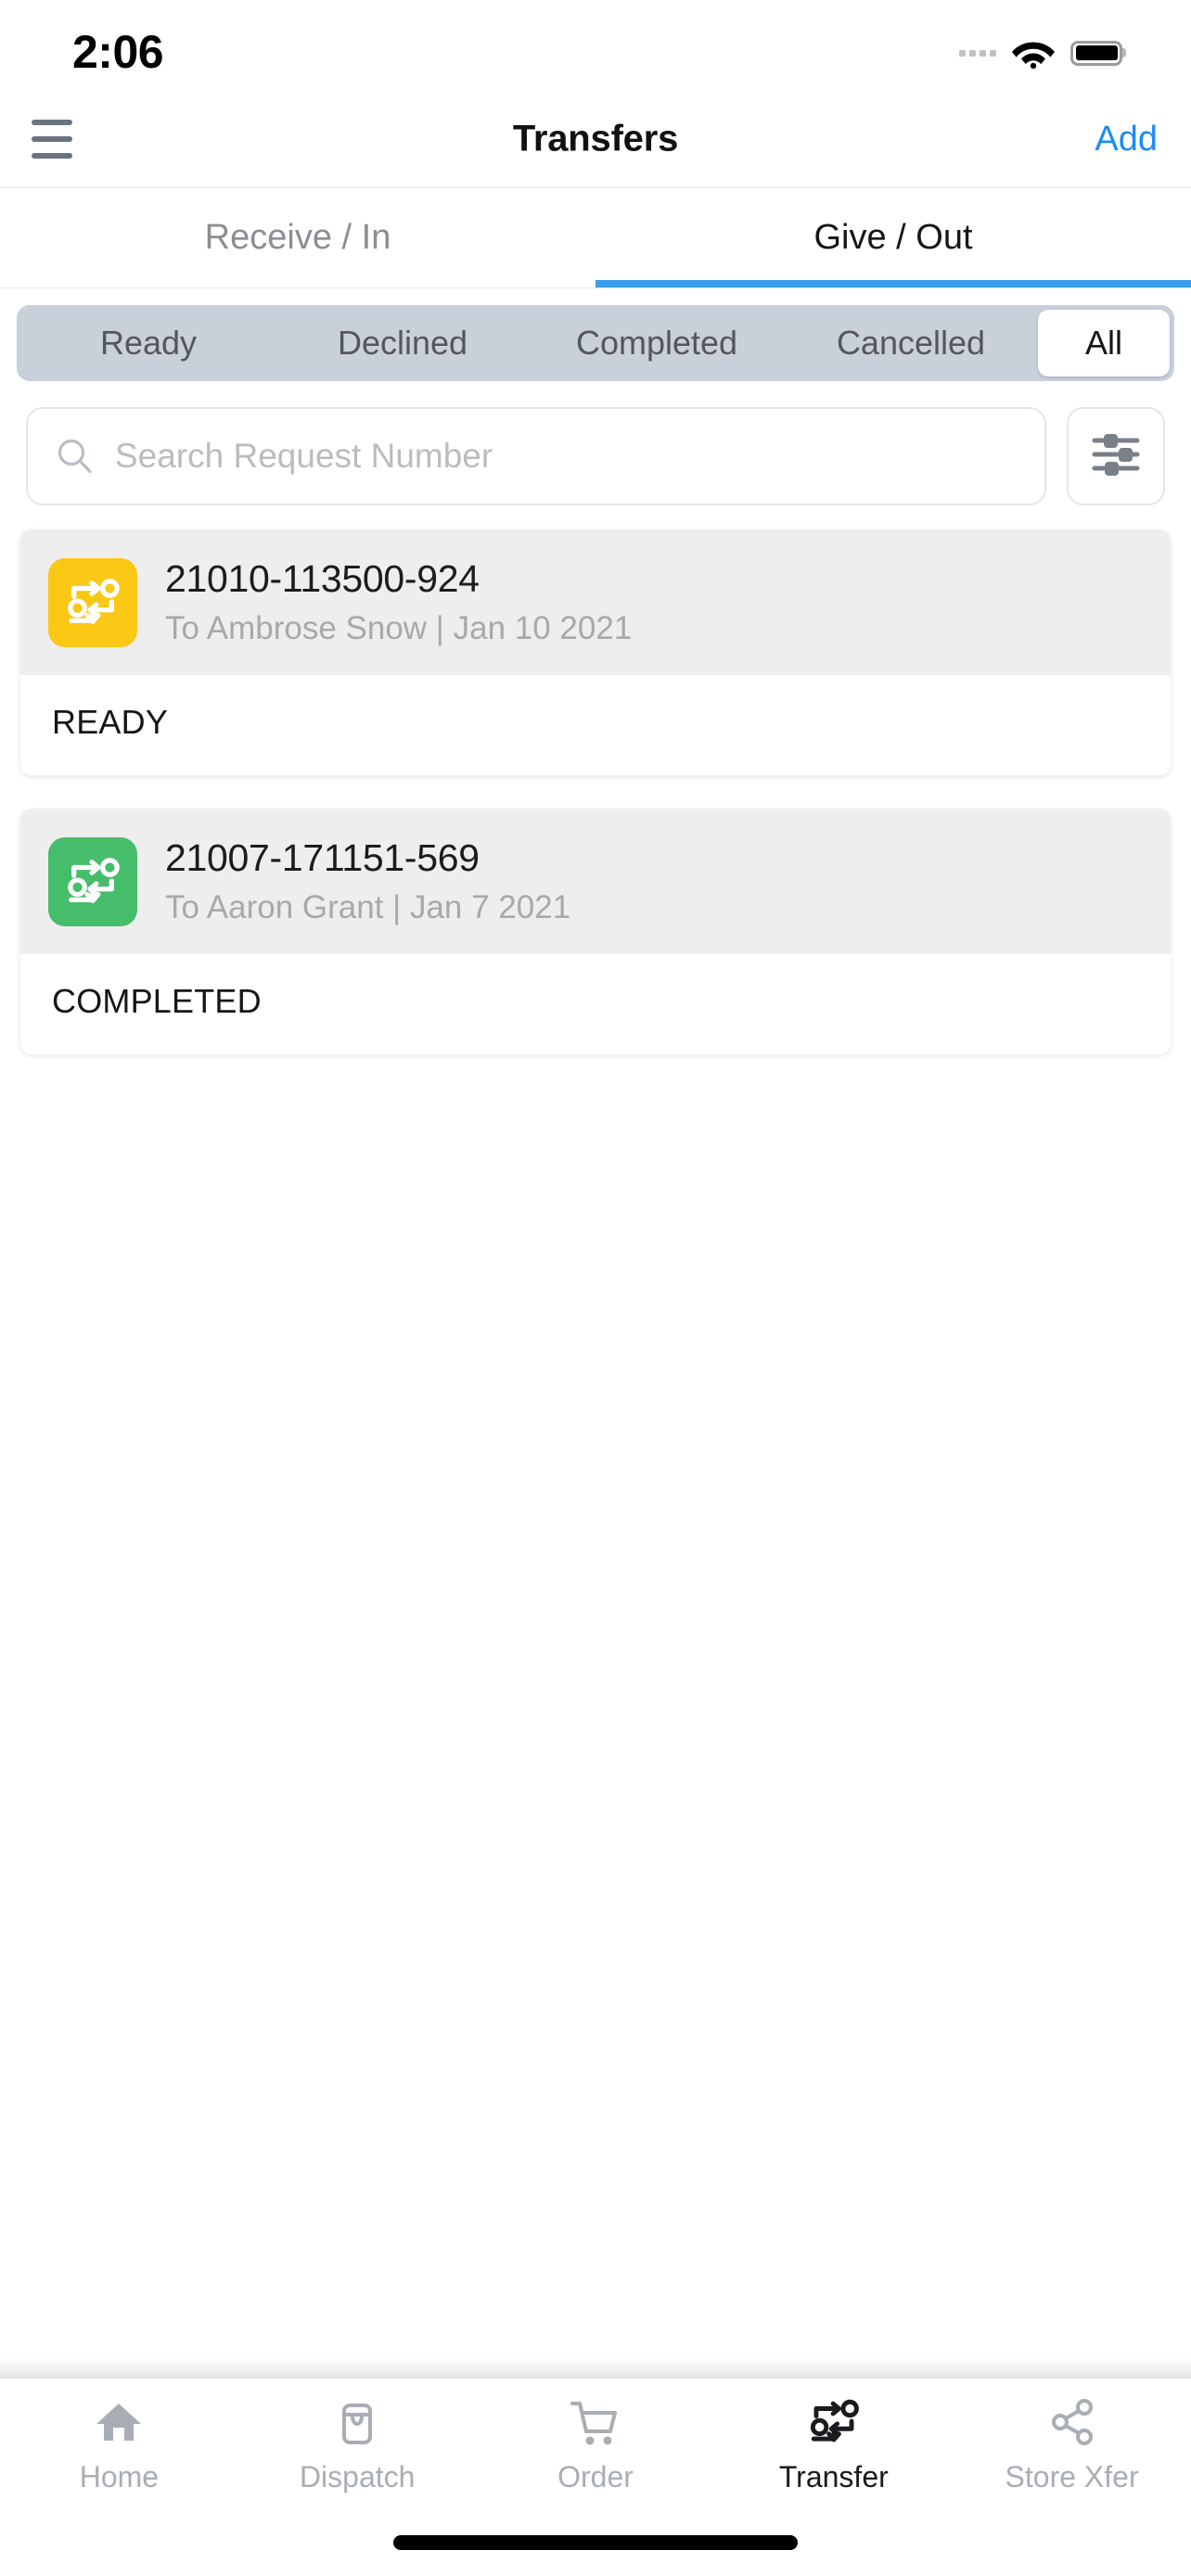  Describe the element at coordinates (322, 857) in the screenshot. I see `transfer-request-number: 21007-171151-569` at that location.